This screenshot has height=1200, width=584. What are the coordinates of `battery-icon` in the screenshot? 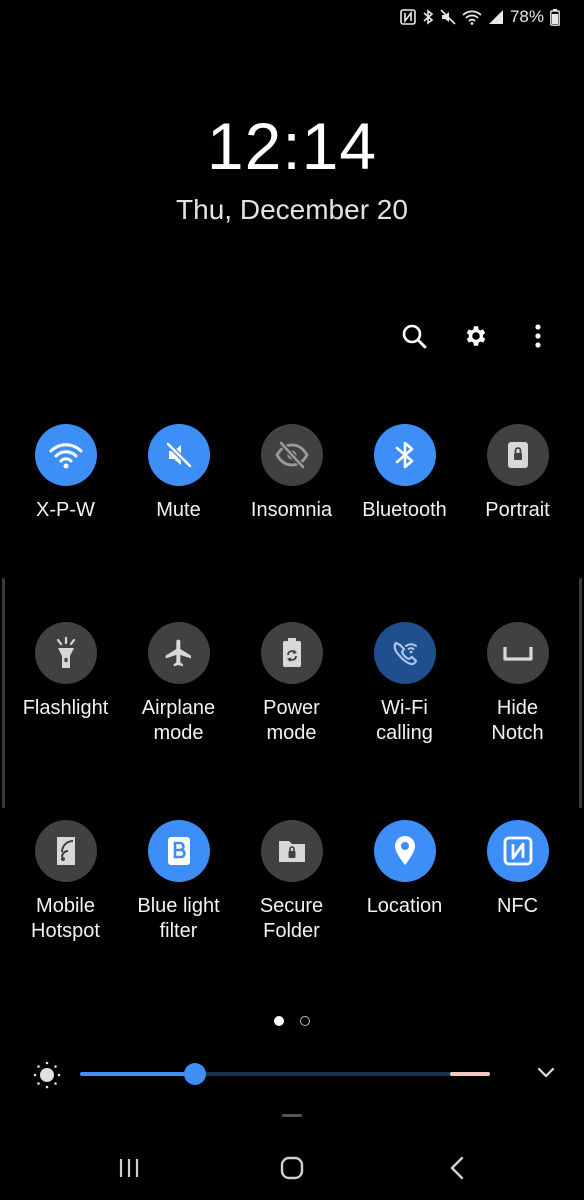 It's located at (555, 17).